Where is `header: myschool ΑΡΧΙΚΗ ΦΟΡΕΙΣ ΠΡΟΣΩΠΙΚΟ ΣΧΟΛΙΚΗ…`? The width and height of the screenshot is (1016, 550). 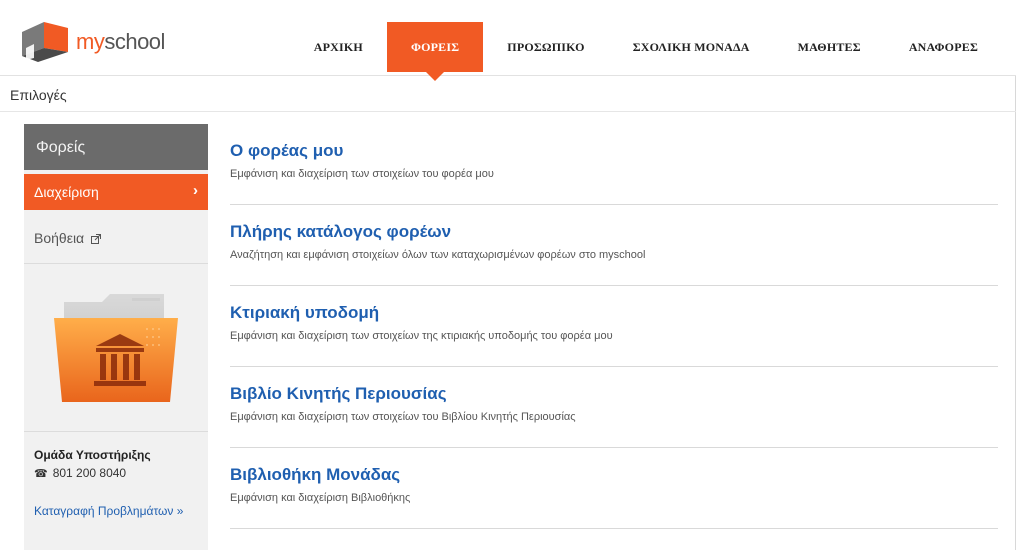
header: myschool ΑΡΧΙΚΗ ΦΟΡΕΙΣ ΠΡΟΣΩΠΙΚΟ ΣΧΟΛΙΚΗ… is located at coordinates (508, 40).